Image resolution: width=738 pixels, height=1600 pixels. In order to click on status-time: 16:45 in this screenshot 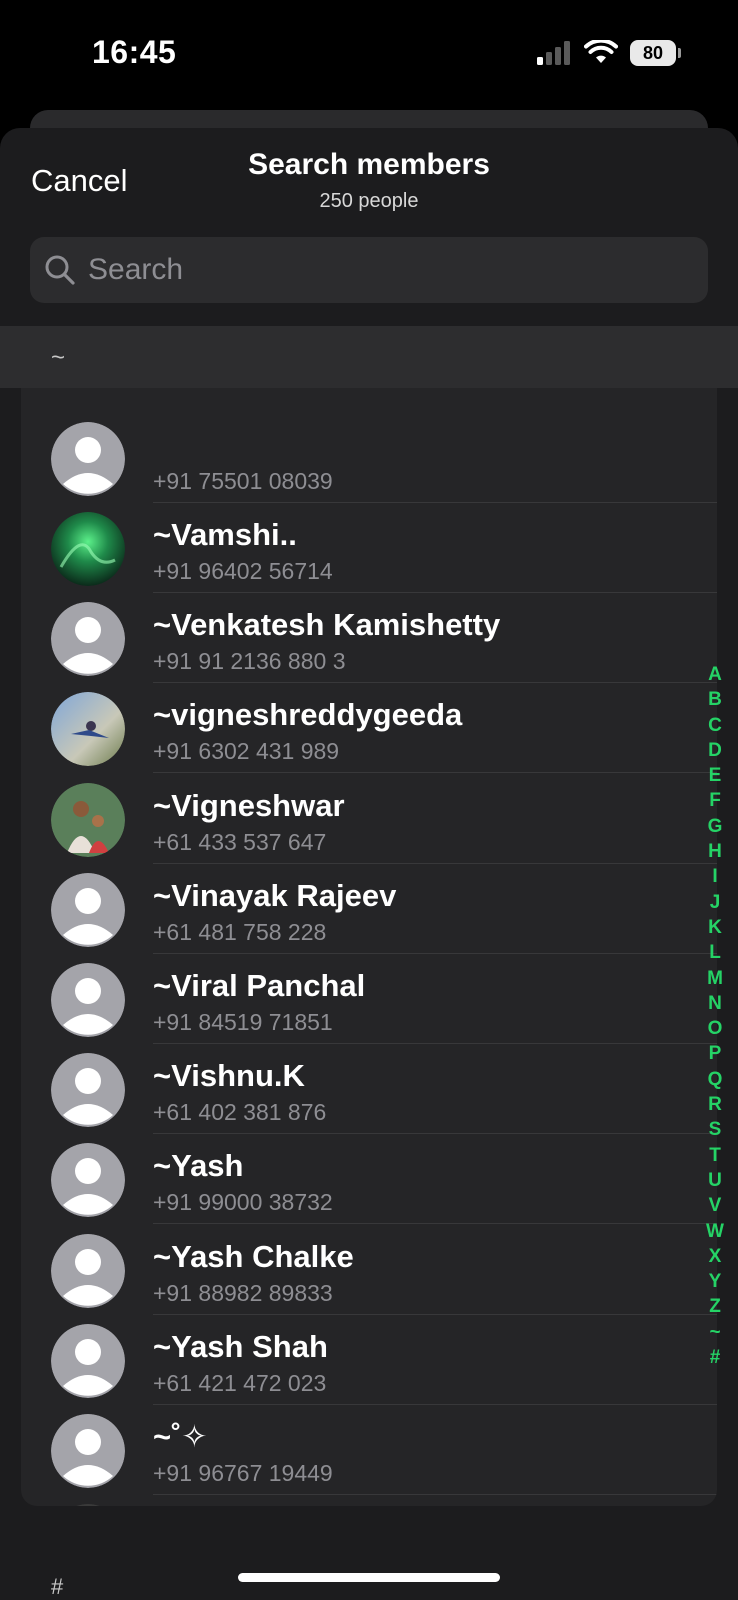, I will do `click(134, 52)`.